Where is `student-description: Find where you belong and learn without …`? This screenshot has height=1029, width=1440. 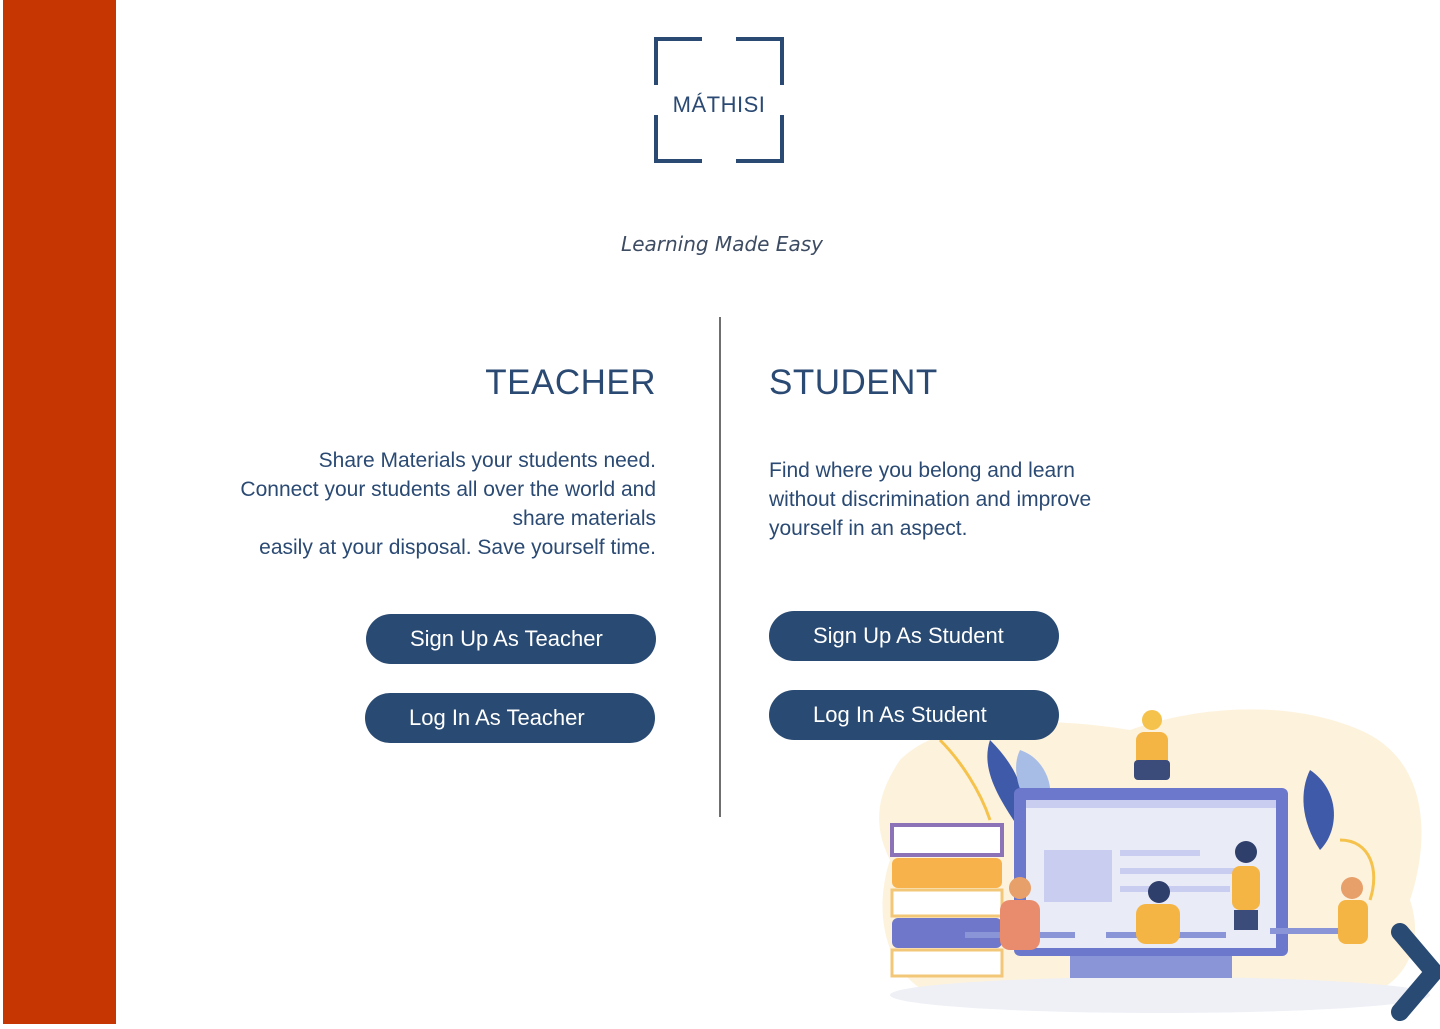 student-description: Find where you belong and learn without … is located at coordinates (969, 499).